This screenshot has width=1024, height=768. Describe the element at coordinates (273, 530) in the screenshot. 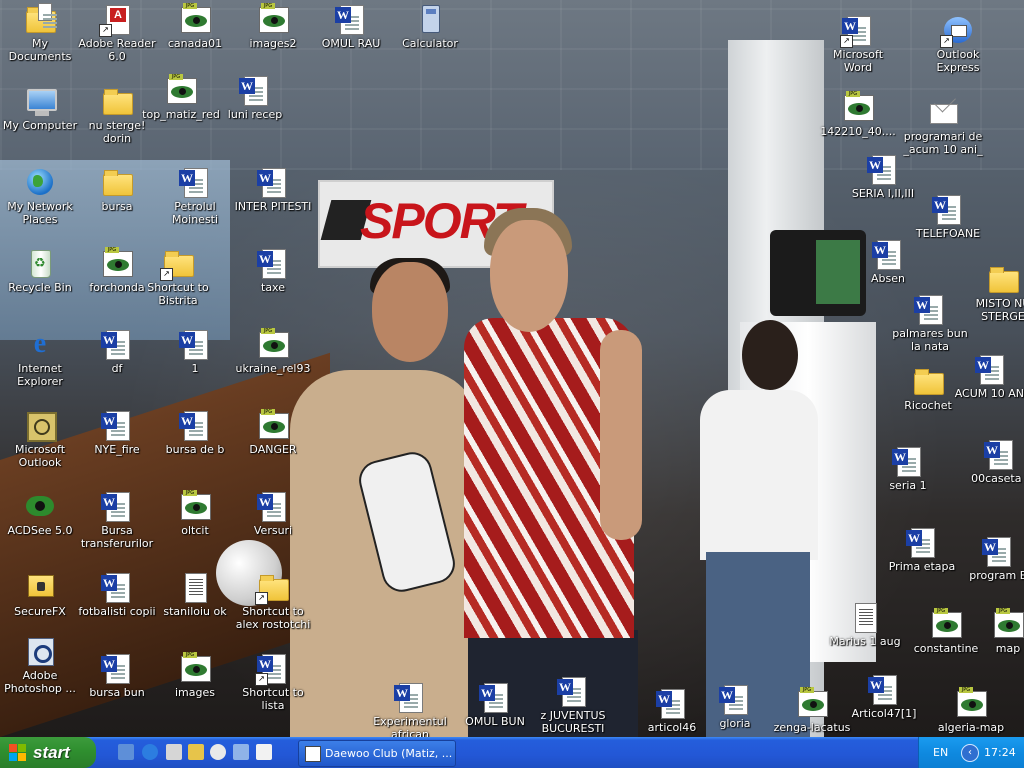

I see `desktop-icon-label: Versuri` at that location.